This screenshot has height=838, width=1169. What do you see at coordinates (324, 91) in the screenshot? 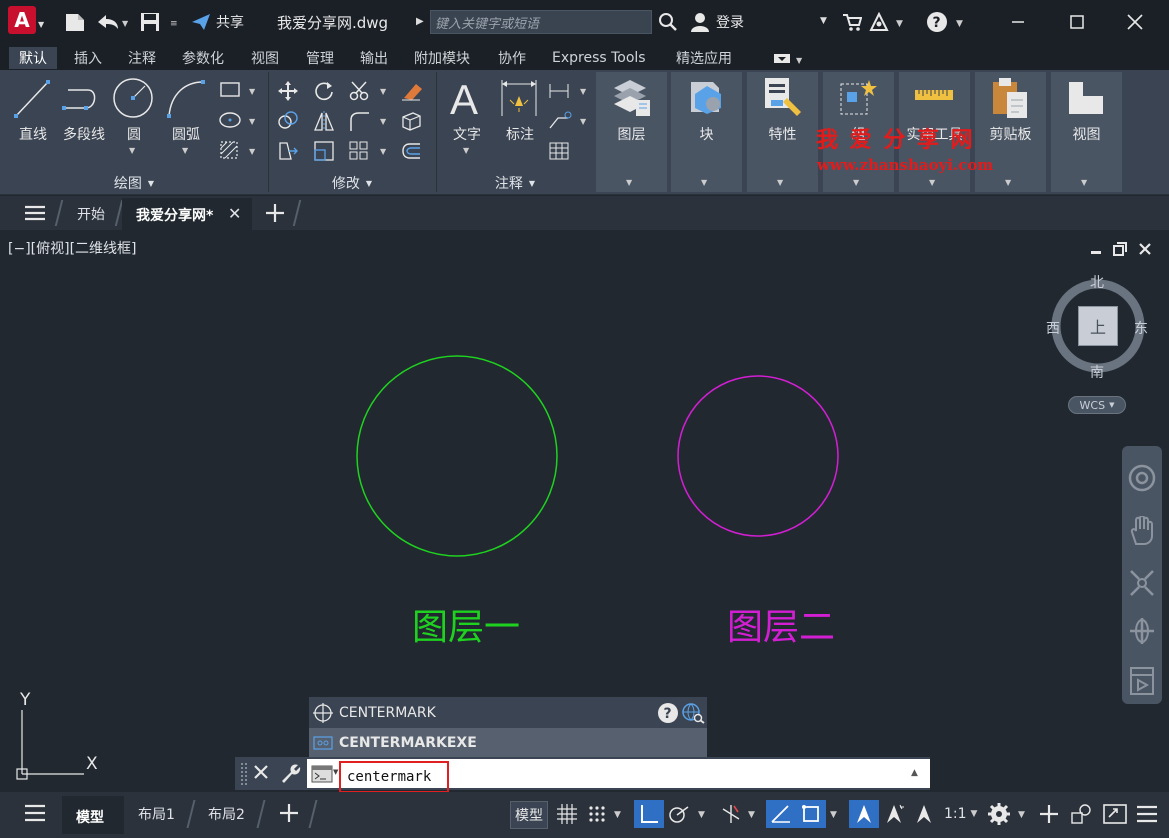
I see `rotate-tool` at bounding box center [324, 91].